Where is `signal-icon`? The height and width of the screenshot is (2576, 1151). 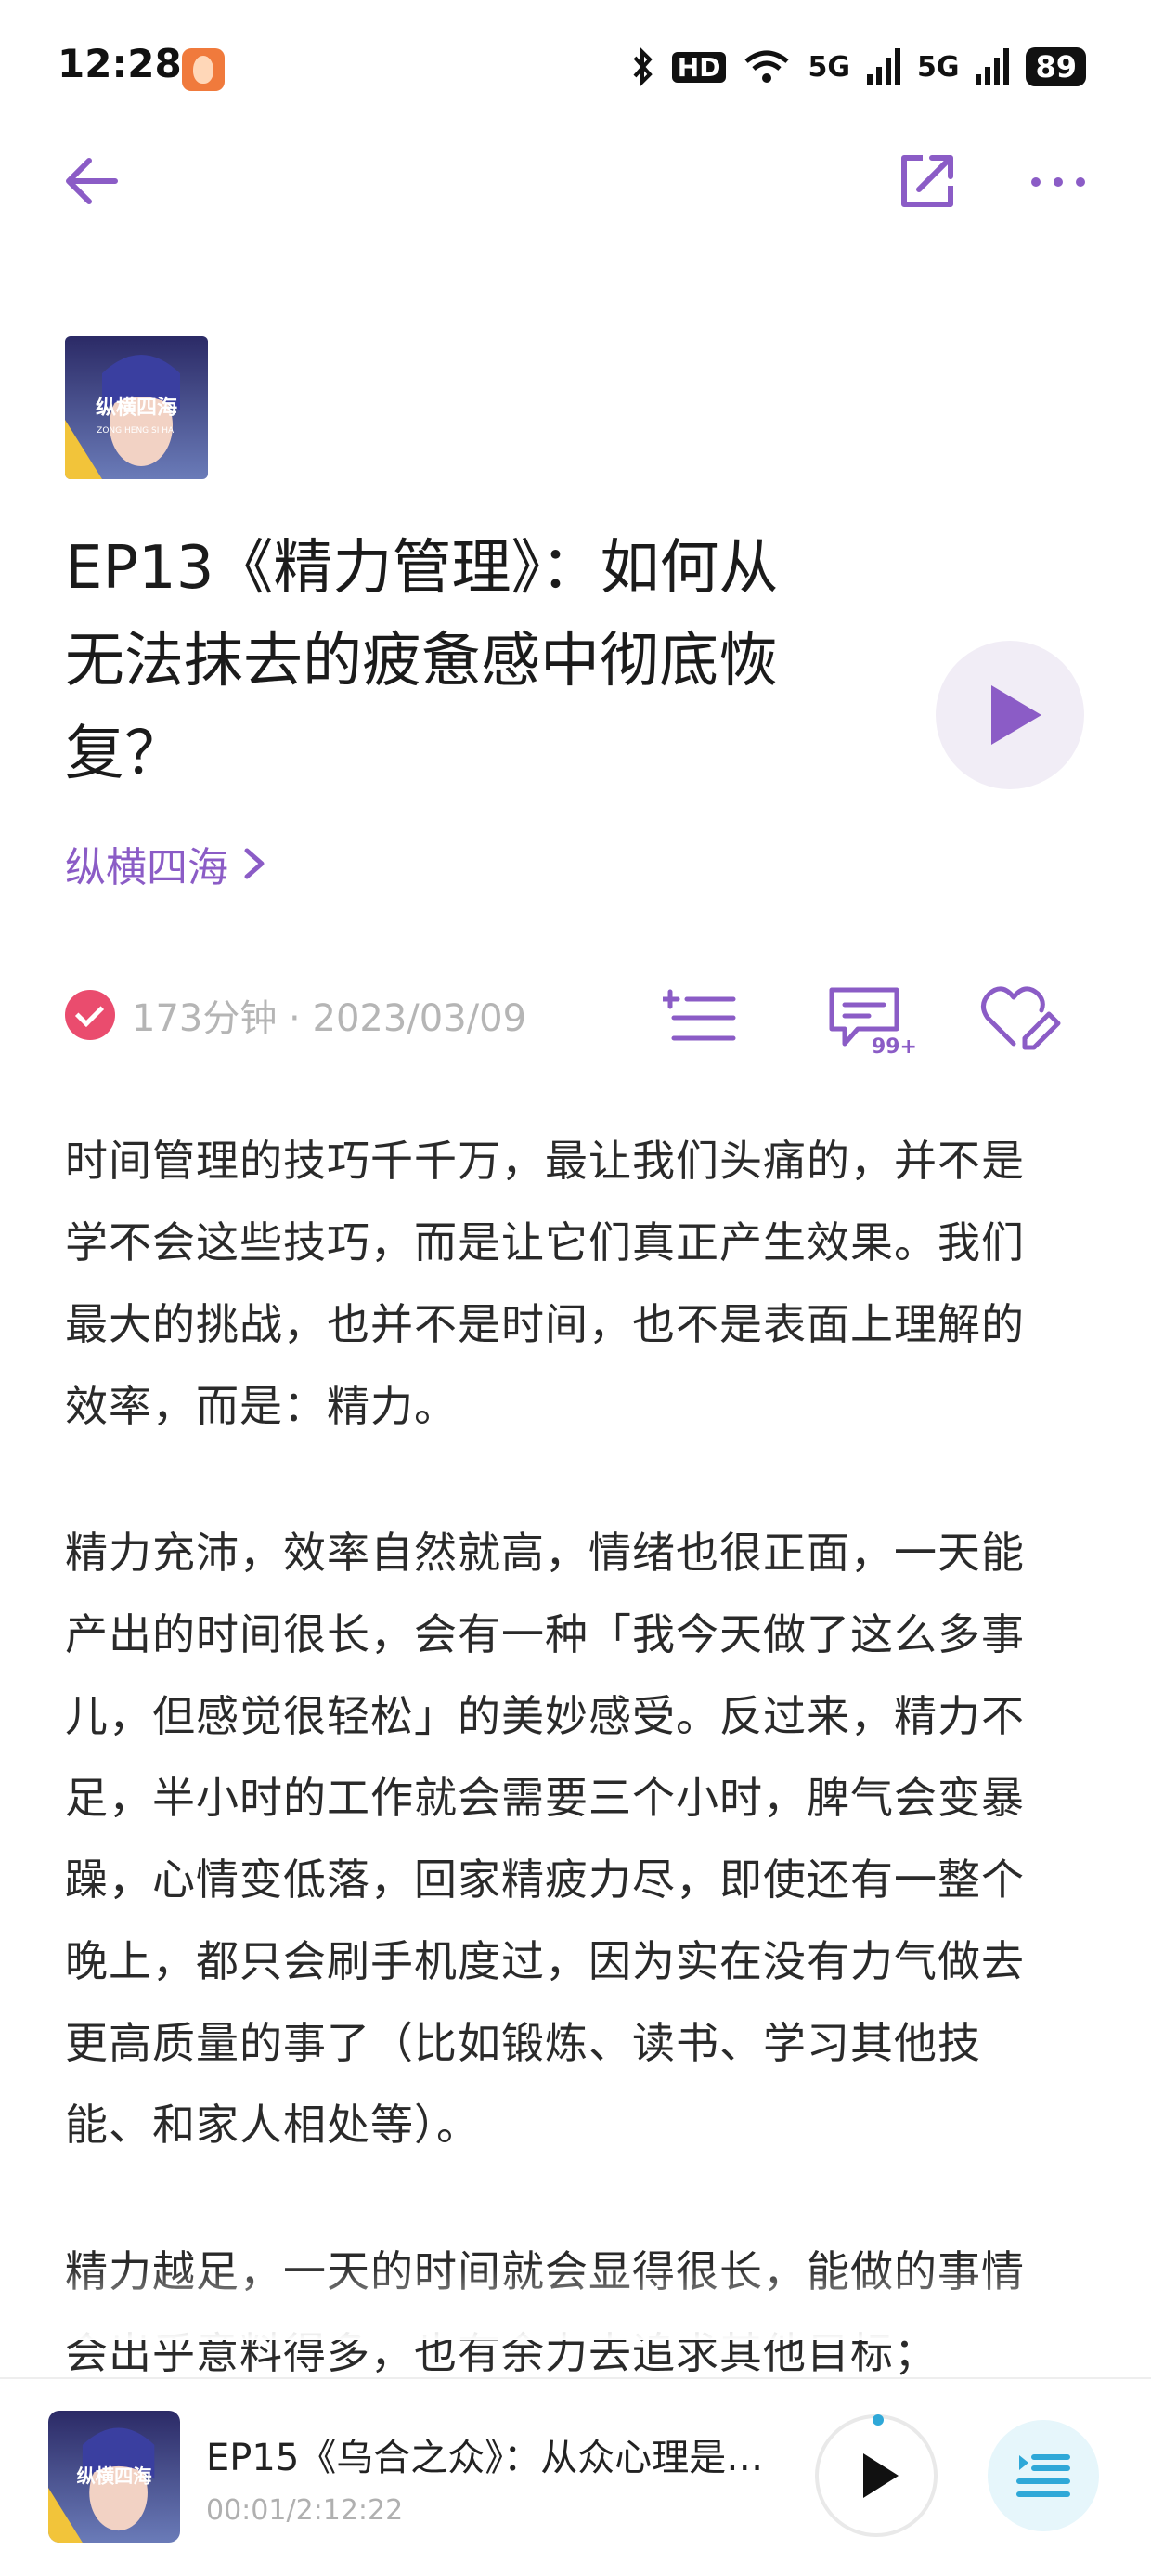 signal-icon is located at coordinates (883, 66).